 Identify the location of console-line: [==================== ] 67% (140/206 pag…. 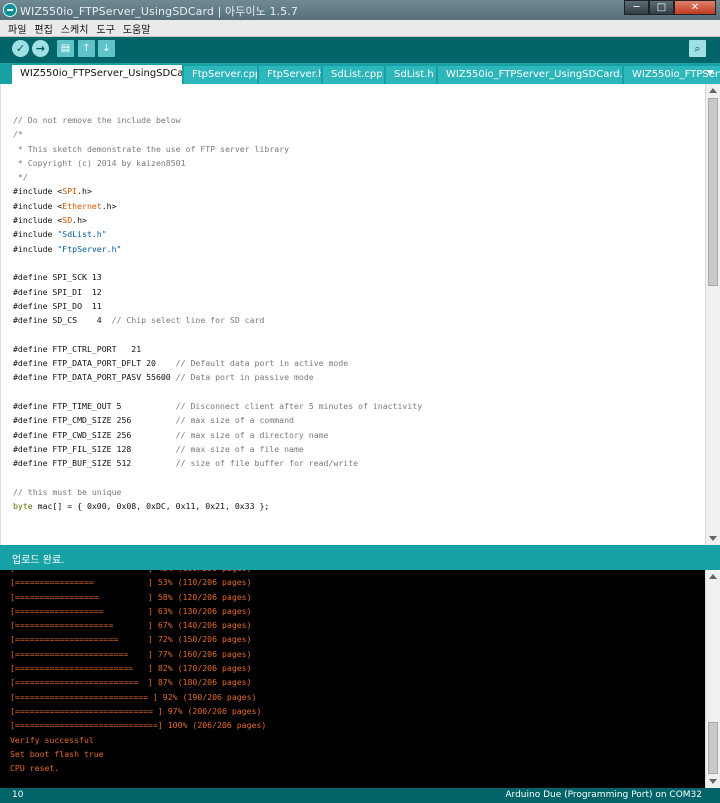
(131, 625).